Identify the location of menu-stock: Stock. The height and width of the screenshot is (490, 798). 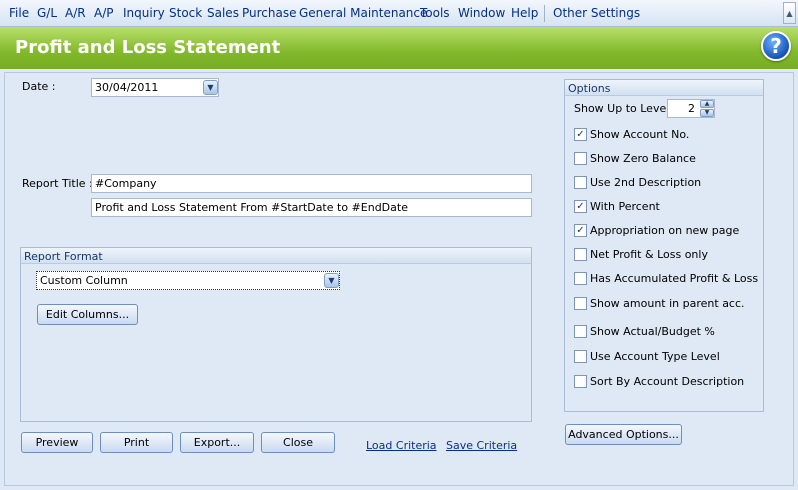
(185, 13).